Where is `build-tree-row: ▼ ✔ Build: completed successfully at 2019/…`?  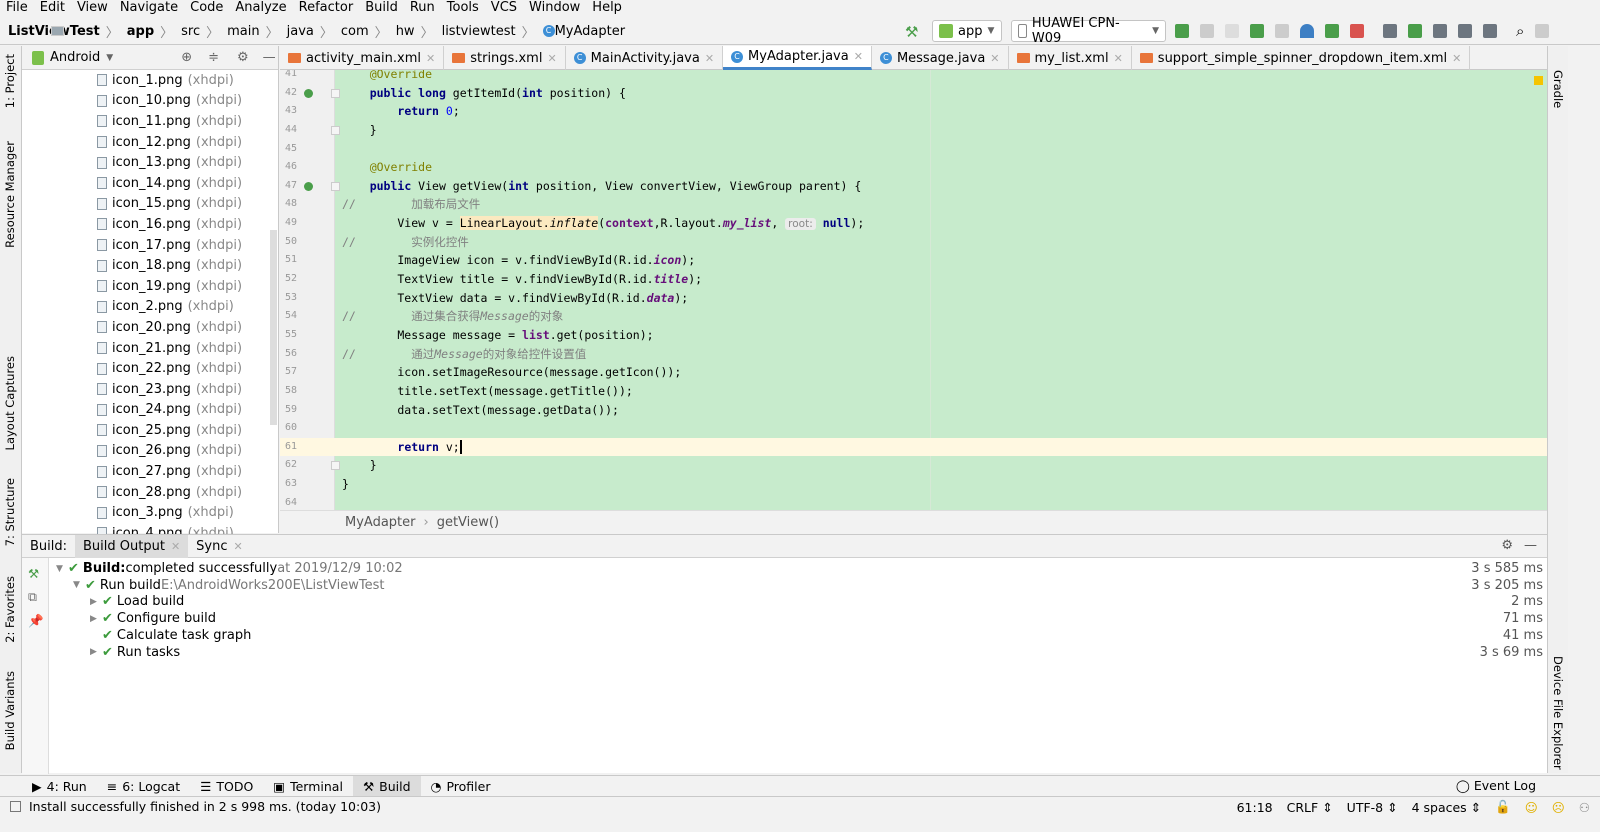 build-tree-row: ▼ ✔ Build: completed successfully at 2019/… is located at coordinates (798, 568).